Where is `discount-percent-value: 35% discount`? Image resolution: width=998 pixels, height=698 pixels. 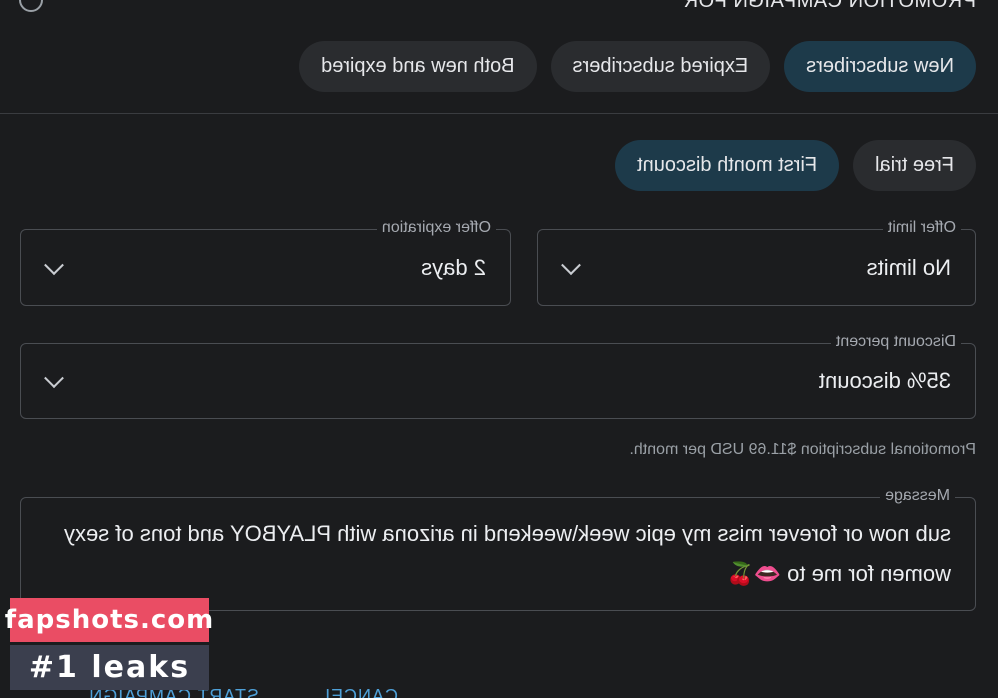
discount-percent-value: 35% discount is located at coordinates (884, 380).